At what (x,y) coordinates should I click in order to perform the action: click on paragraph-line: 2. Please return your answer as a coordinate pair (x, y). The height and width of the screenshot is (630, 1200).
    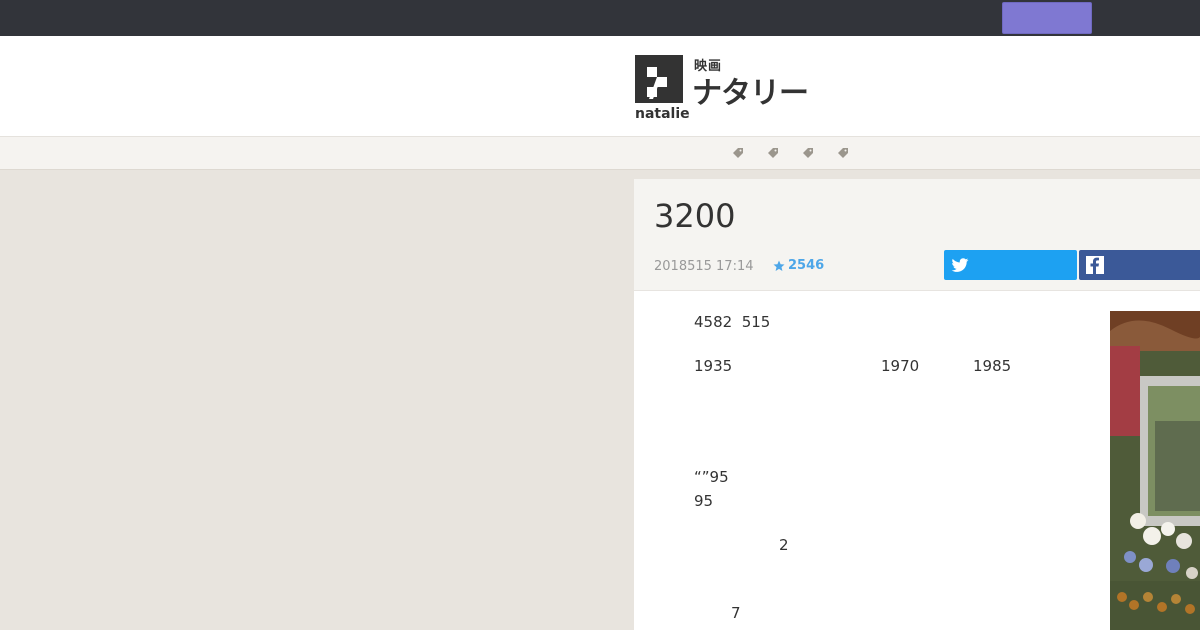
    Looking at the image, I should click on (784, 545).